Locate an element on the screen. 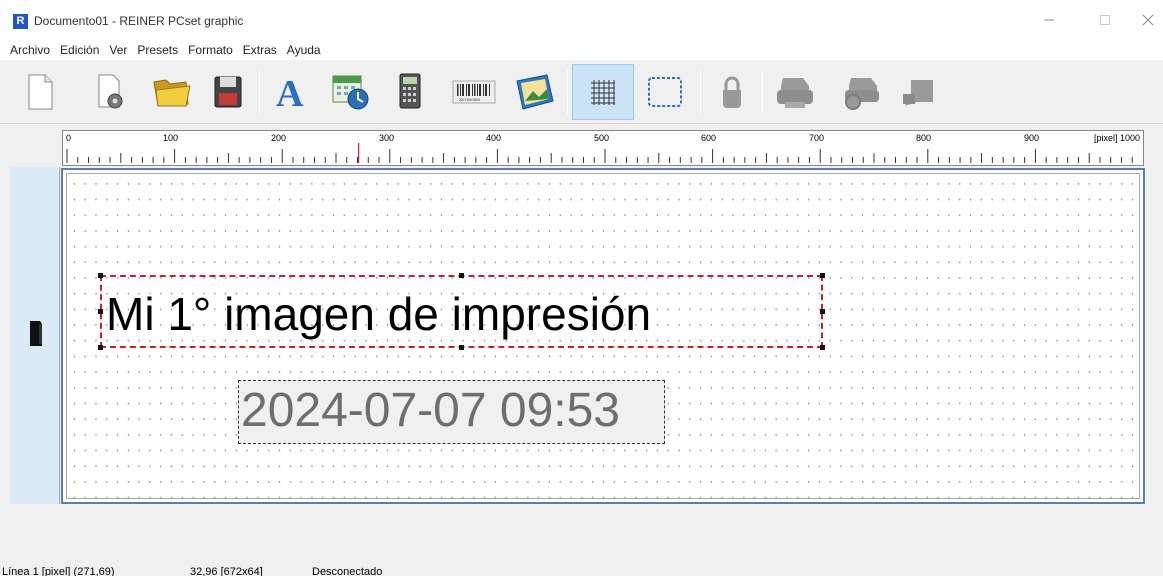 The height and width of the screenshot is (576, 1163). open-folder-icon is located at coordinates (172, 93).